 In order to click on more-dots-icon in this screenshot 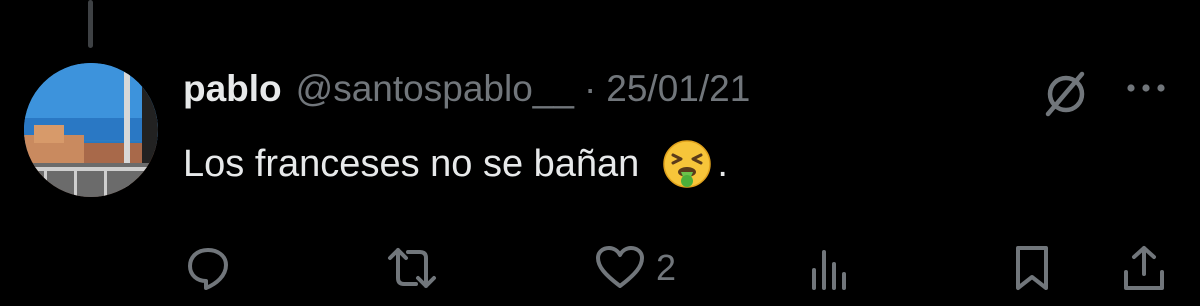, I will do `click(1146, 88)`.